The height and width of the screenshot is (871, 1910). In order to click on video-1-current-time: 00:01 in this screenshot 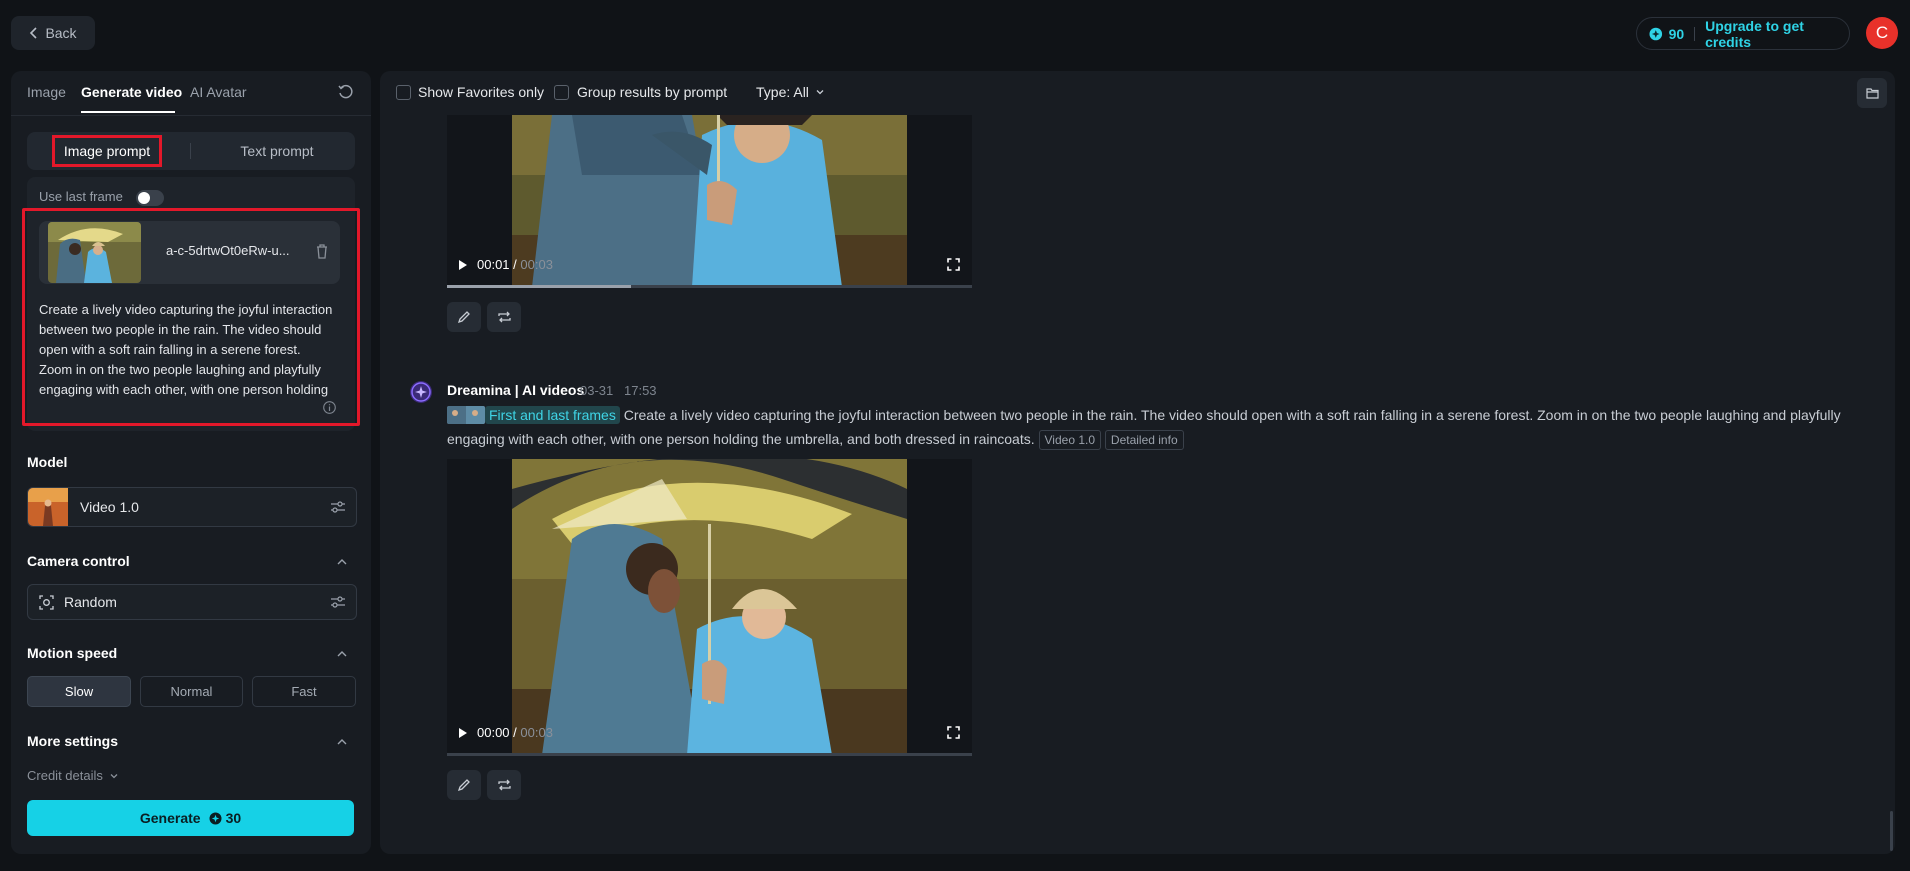, I will do `click(493, 264)`.